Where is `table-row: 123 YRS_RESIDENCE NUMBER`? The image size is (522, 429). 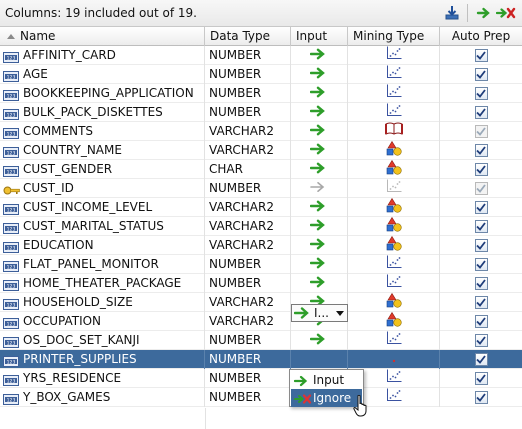
table-row: 123 YRS_RESIDENCE NUMBER is located at coordinates (261, 378).